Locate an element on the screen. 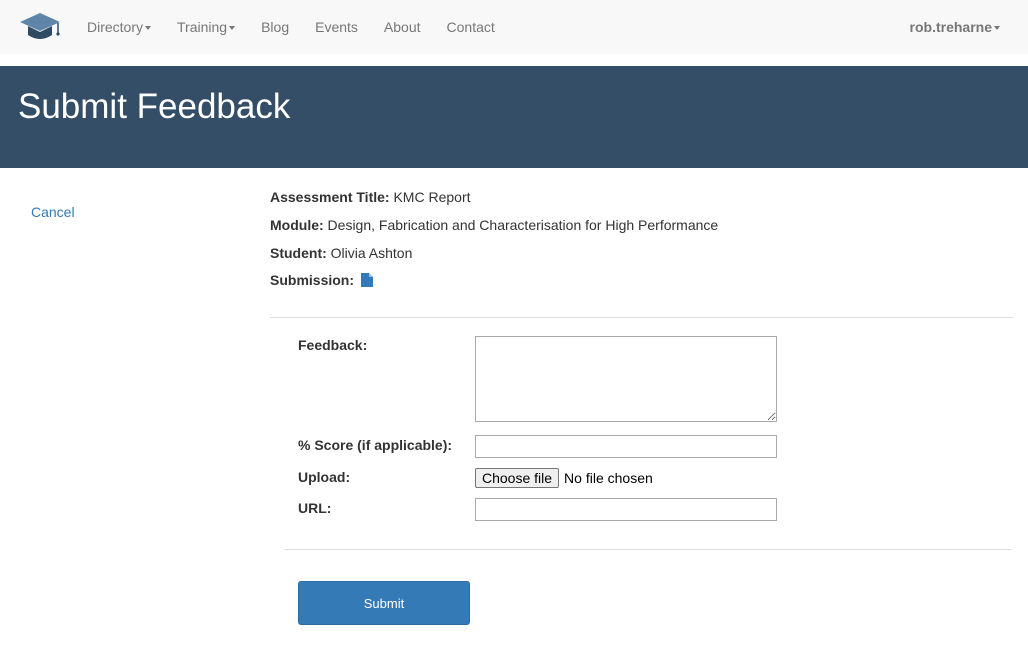  cancel-link: Cancel is located at coordinates (53, 212).